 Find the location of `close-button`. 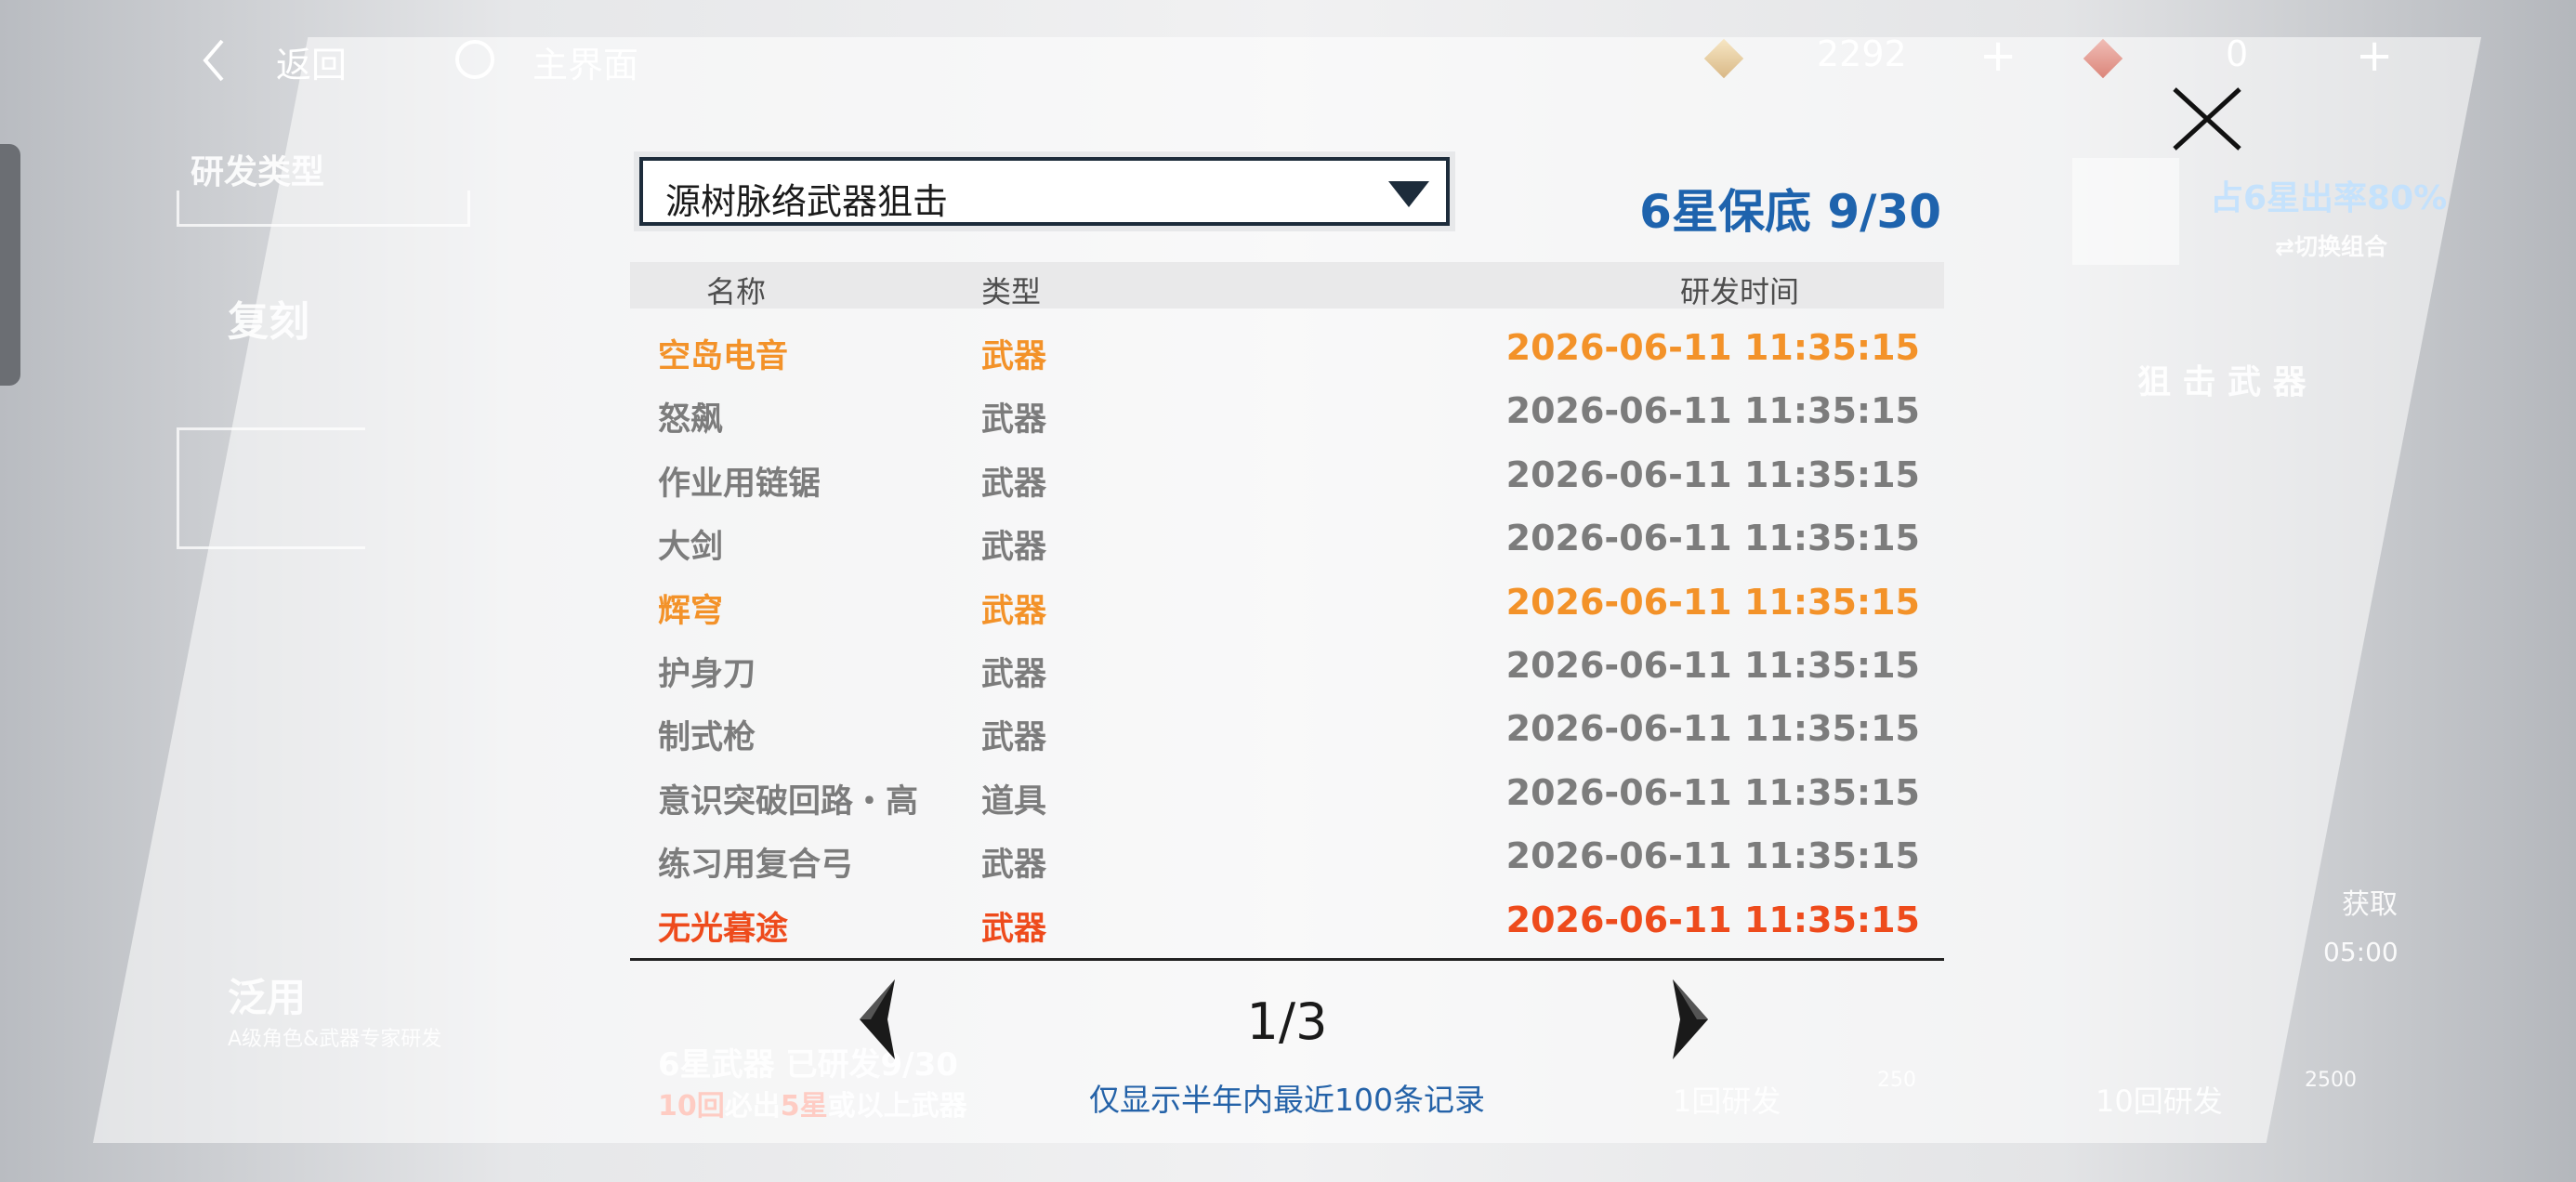

close-button is located at coordinates (2207, 119).